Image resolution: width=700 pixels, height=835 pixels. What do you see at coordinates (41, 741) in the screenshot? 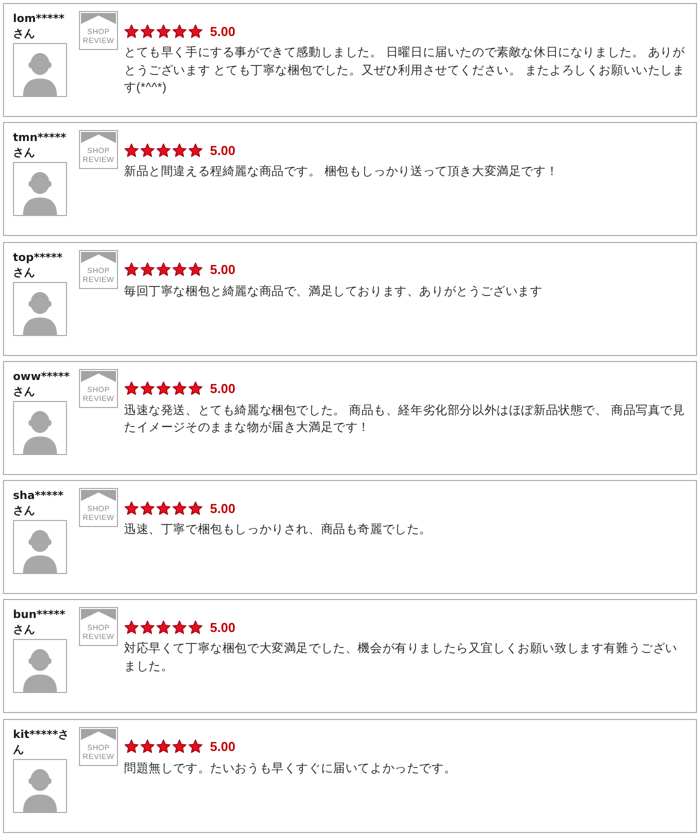
I see `reviewer-name: kit*****さん` at bounding box center [41, 741].